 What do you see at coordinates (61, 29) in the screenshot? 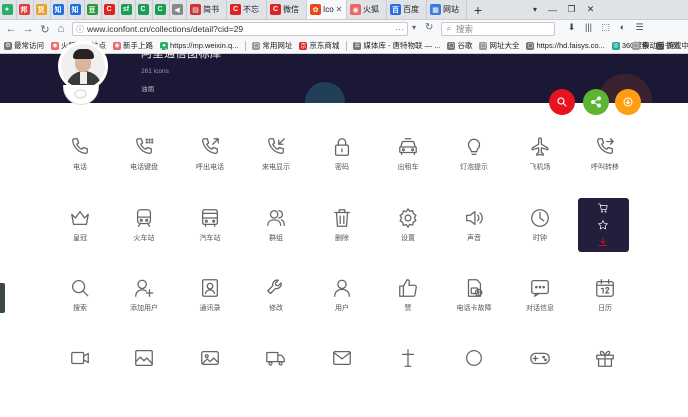
I see `home-icon: ⌂` at bounding box center [61, 29].